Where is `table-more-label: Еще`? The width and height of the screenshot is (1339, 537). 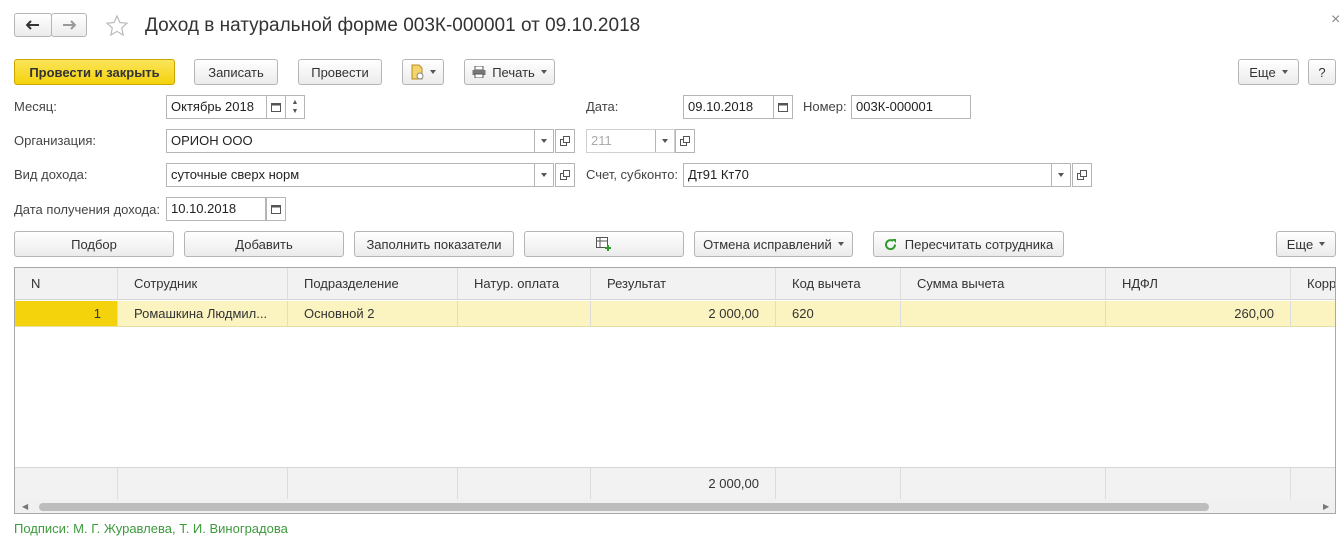
table-more-label: Еще is located at coordinates (1300, 244).